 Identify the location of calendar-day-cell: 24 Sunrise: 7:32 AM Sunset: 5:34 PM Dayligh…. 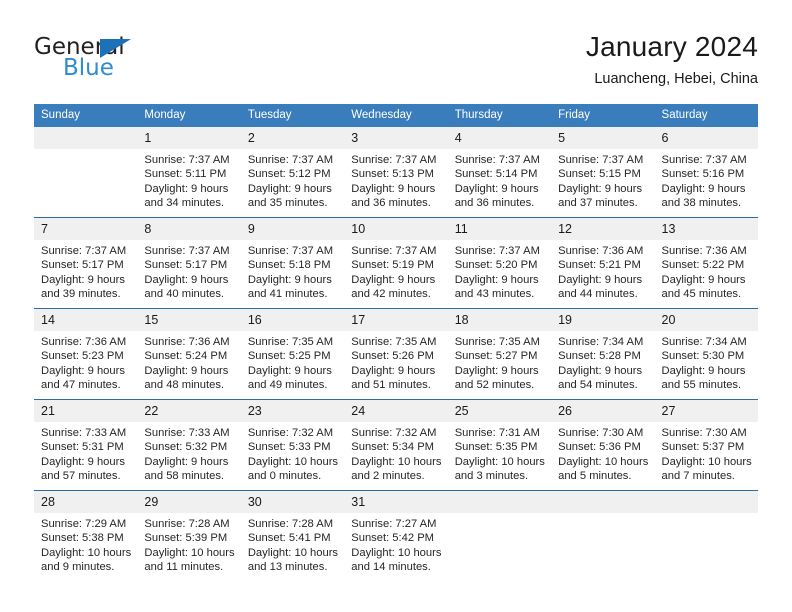
(396, 445).